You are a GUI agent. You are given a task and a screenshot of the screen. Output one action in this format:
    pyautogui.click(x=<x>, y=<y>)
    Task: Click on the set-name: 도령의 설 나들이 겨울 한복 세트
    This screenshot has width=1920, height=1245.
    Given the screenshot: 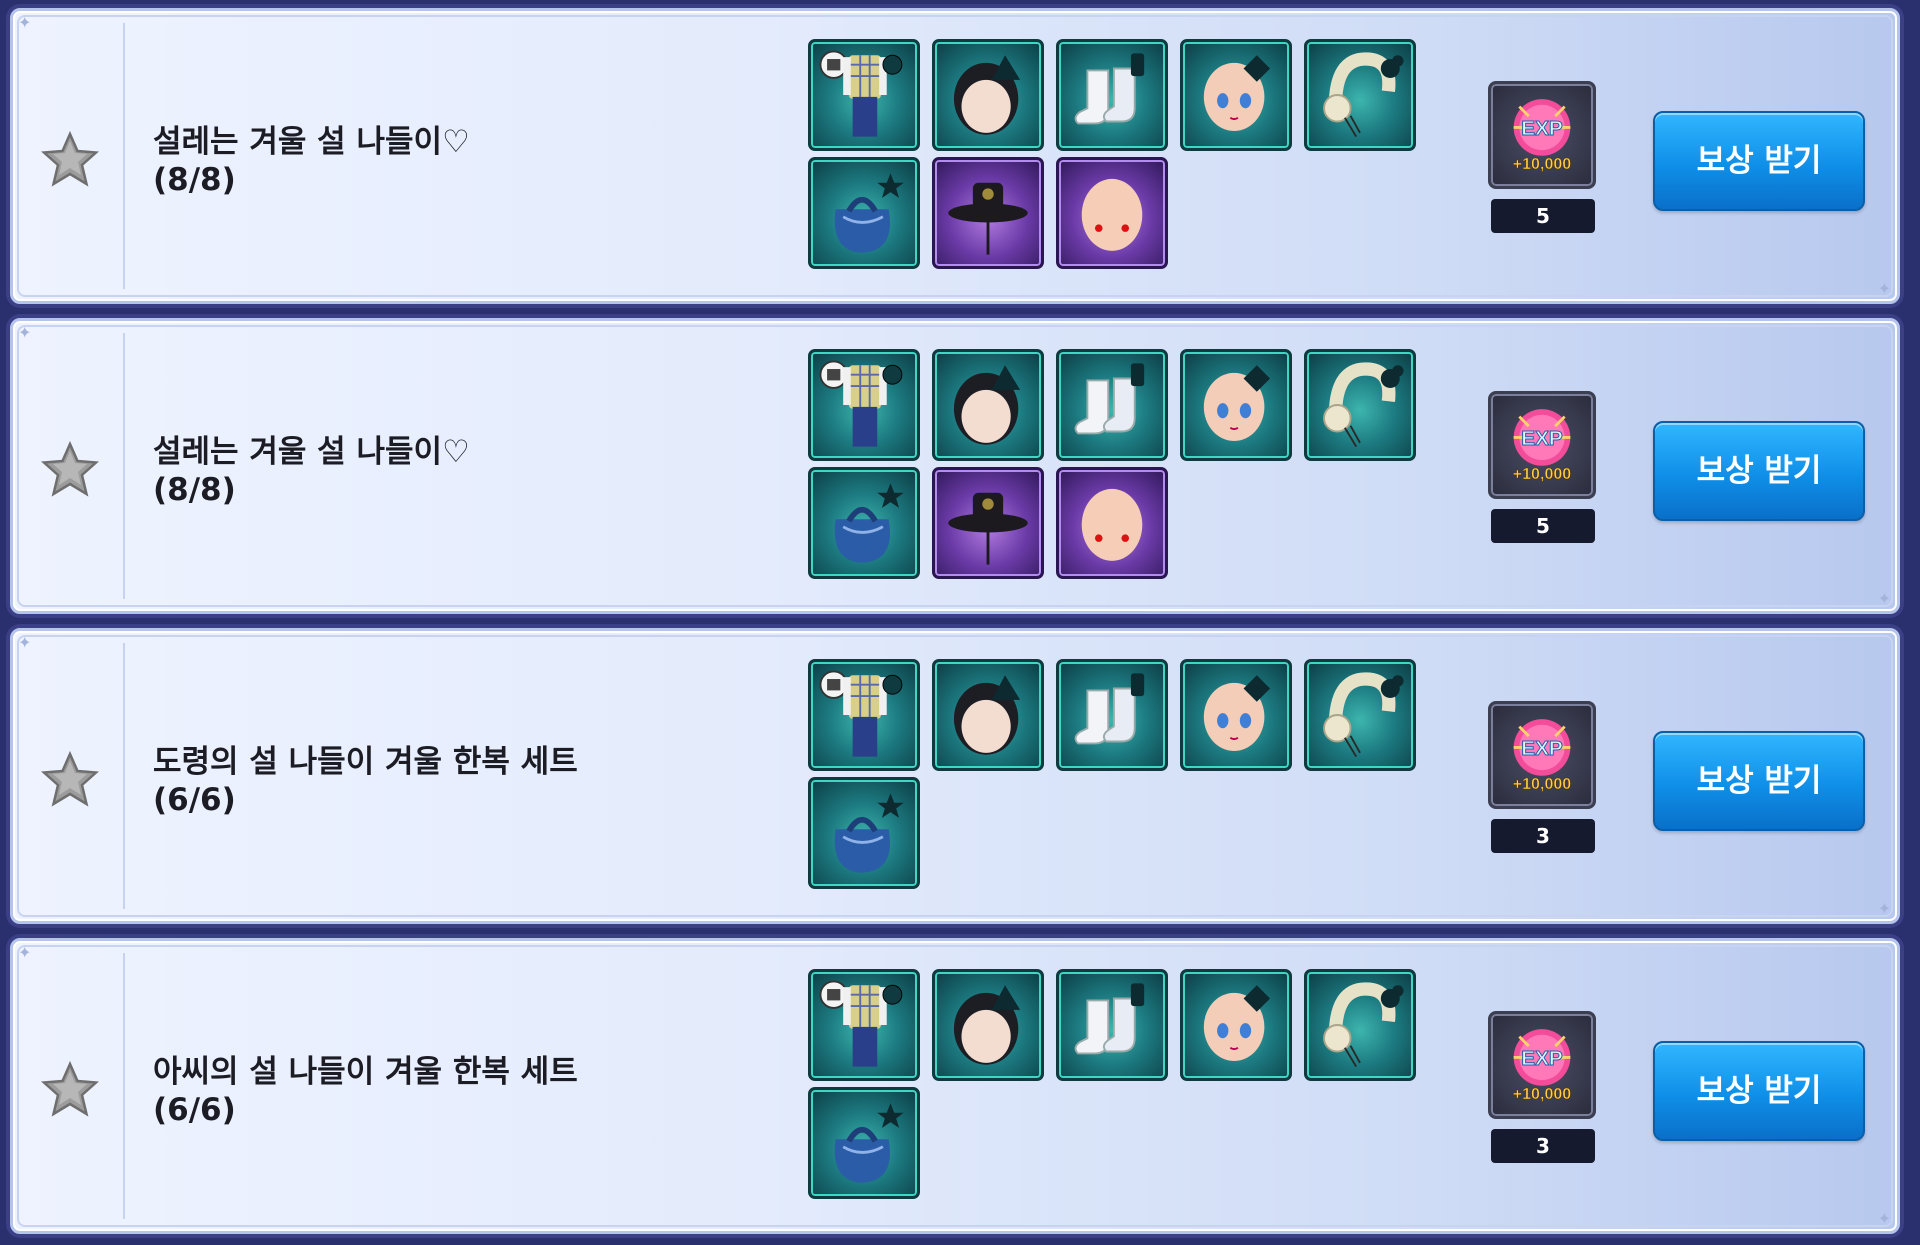 What is the action you would take?
    pyautogui.click(x=365, y=762)
    